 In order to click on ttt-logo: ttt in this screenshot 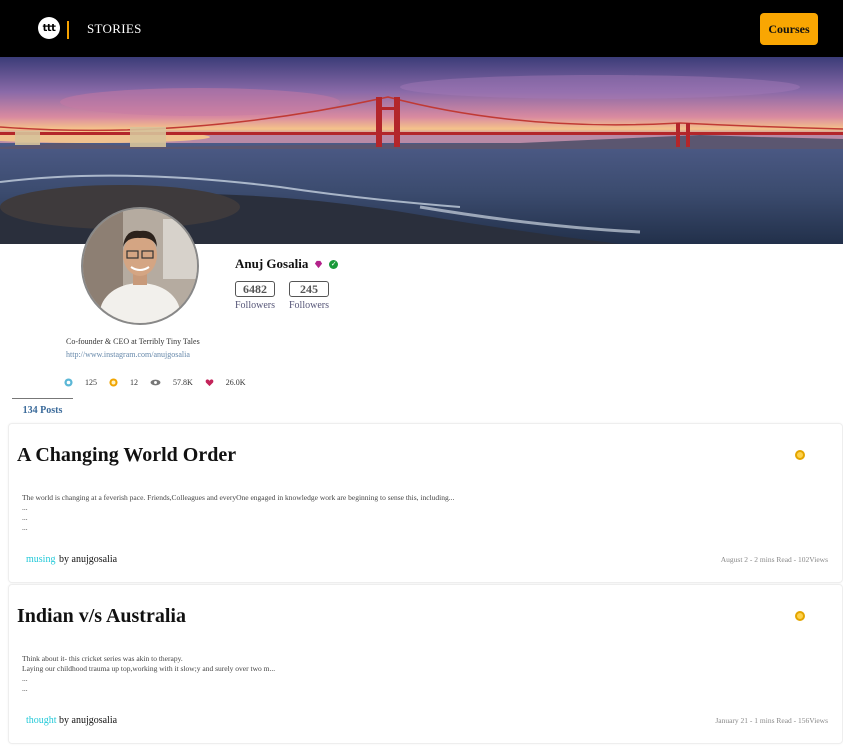, I will do `click(49, 28)`.